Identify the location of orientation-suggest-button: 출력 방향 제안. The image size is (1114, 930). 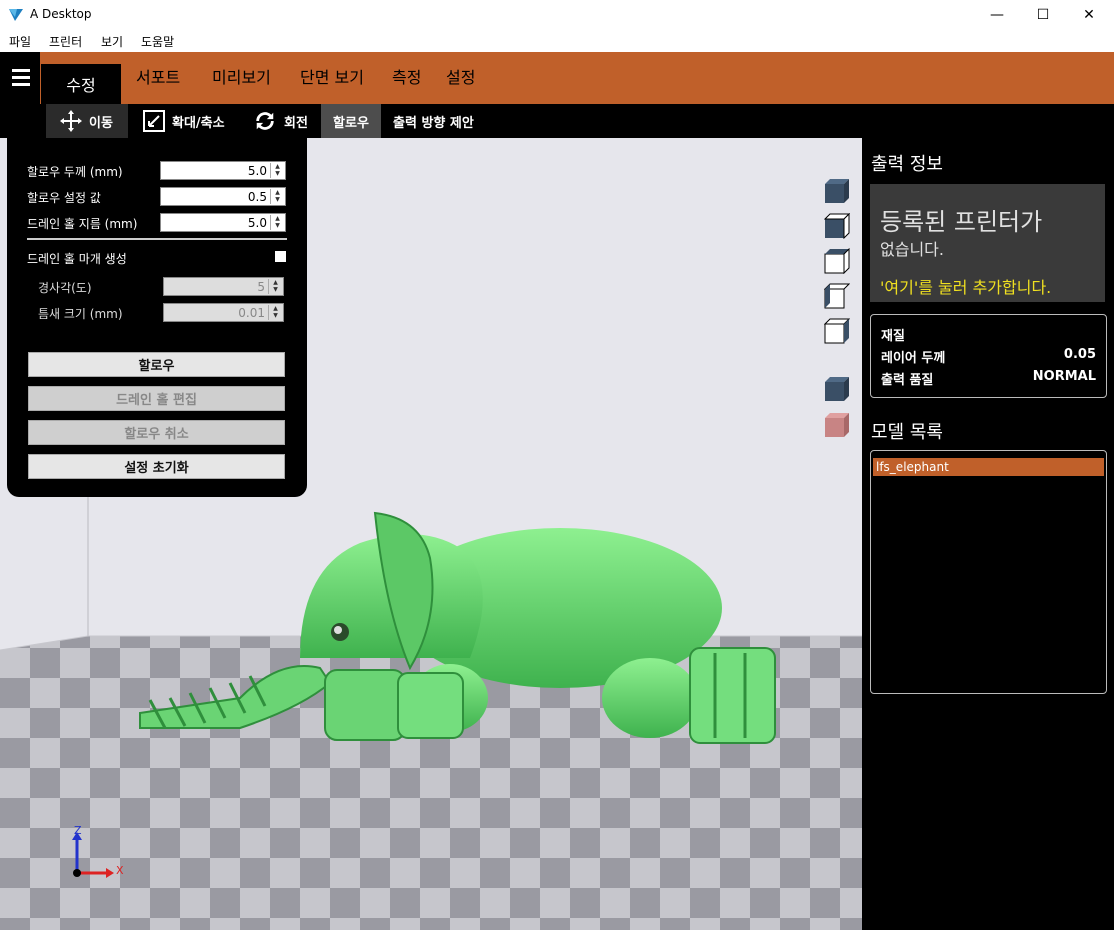
(433, 121).